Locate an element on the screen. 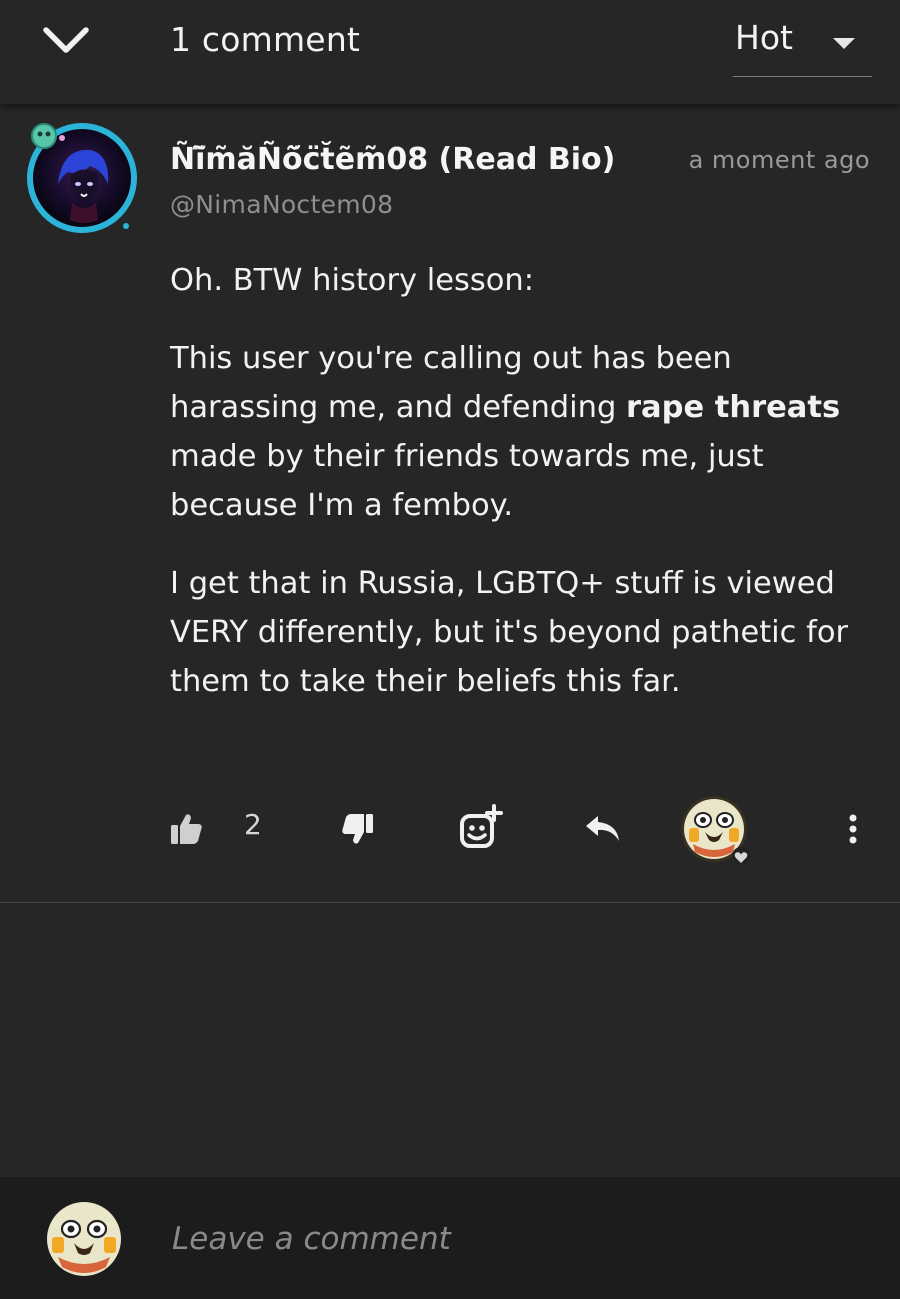 This screenshot has height=1299, width=900. like-count: 2 is located at coordinates (253, 824).